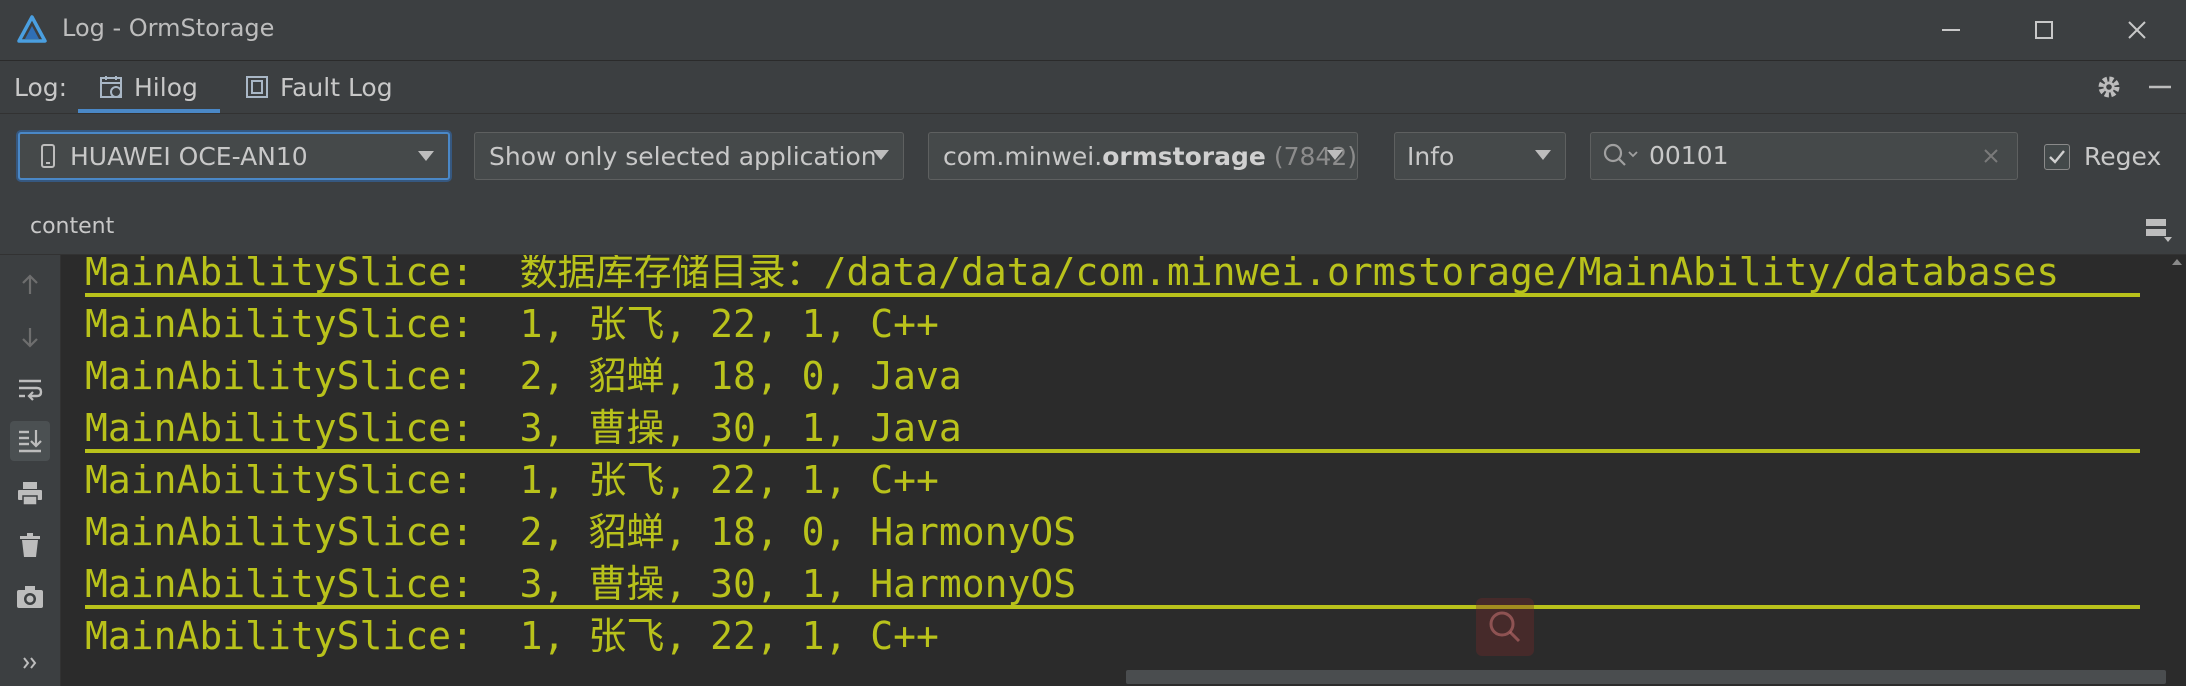 The height and width of the screenshot is (686, 2186). I want to click on hide-panel-icon, so click(2160, 87).